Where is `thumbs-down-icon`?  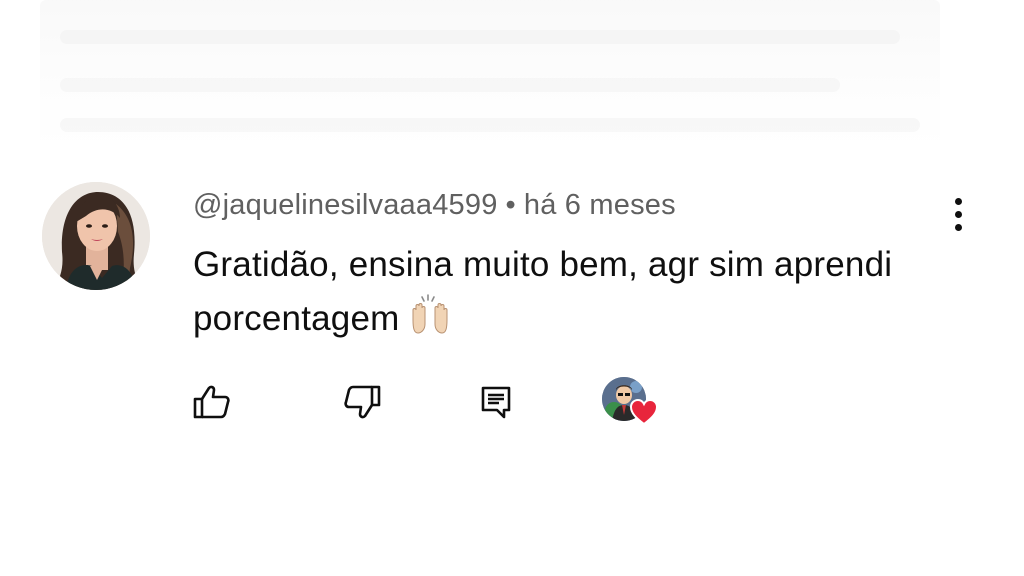
thumbs-down-icon is located at coordinates (362, 402).